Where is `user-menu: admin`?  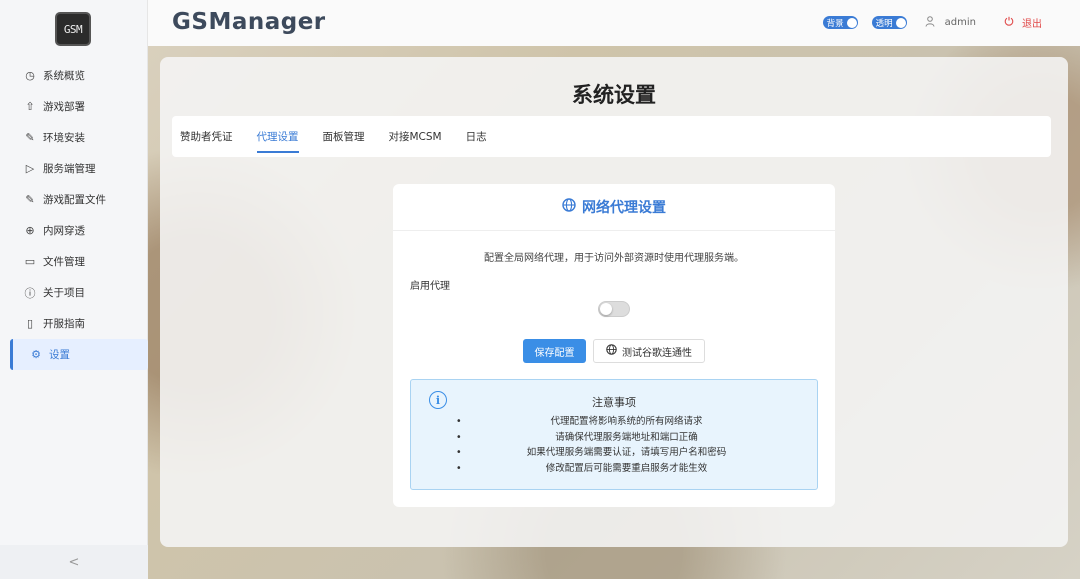 user-menu: admin is located at coordinates (950, 22).